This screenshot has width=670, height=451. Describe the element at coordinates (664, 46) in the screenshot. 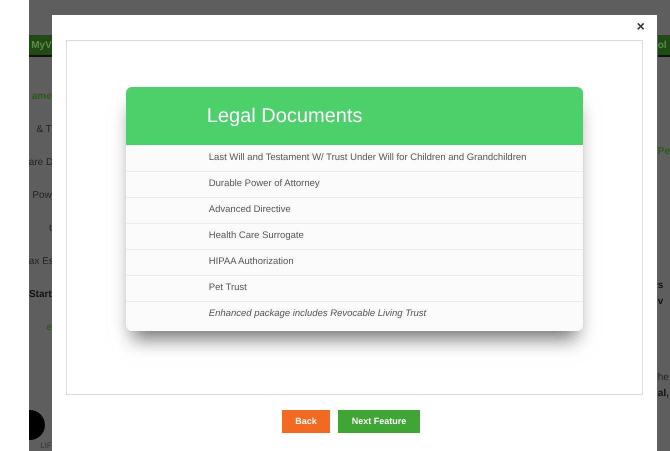

I see `nav-bar: ol` at that location.